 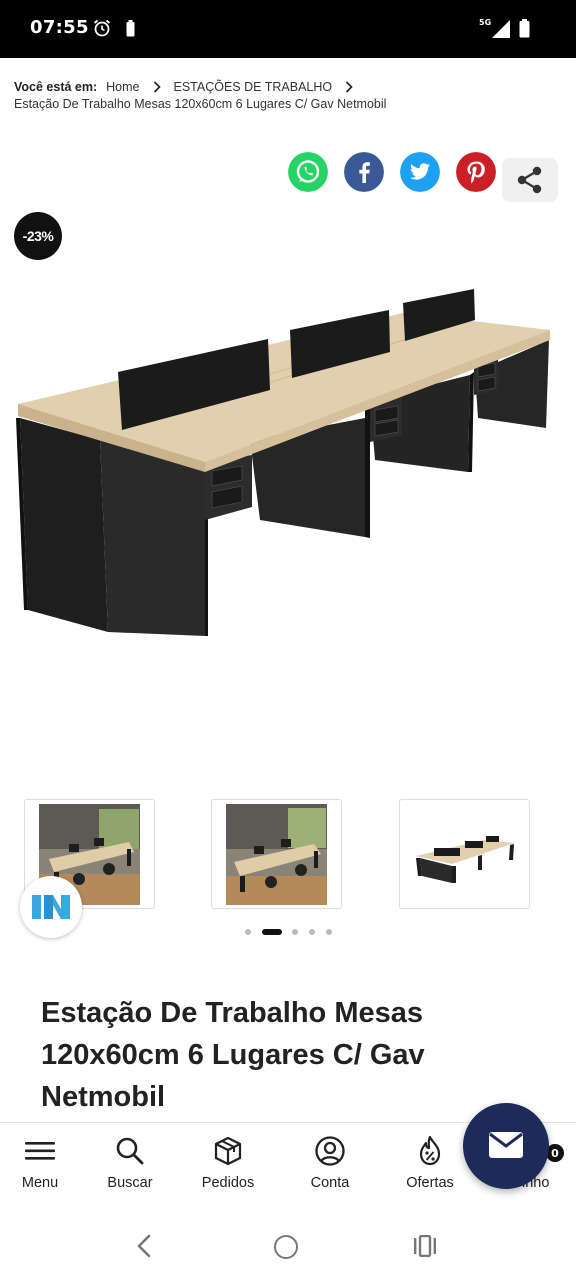 What do you see at coordinates (330, 1183) in the screenshot?
I see `nav-label: Conta` at bounding box center [330, 1183].